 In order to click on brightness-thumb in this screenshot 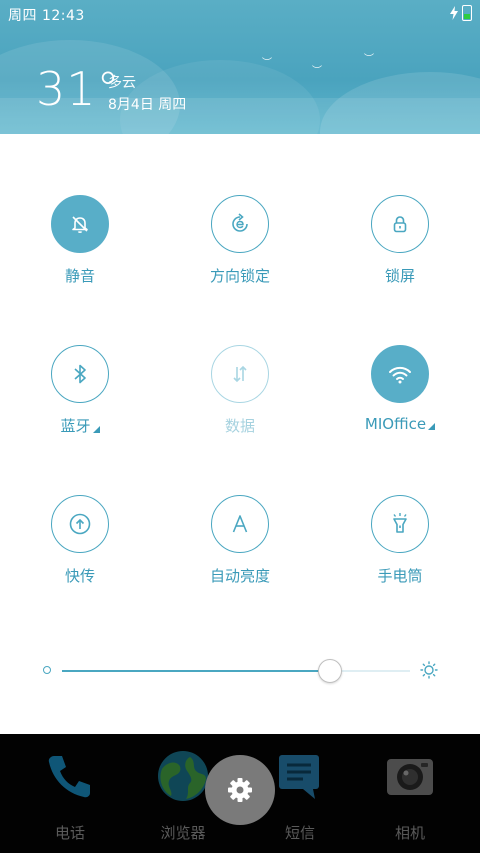, I will do `click(329, 671)`.